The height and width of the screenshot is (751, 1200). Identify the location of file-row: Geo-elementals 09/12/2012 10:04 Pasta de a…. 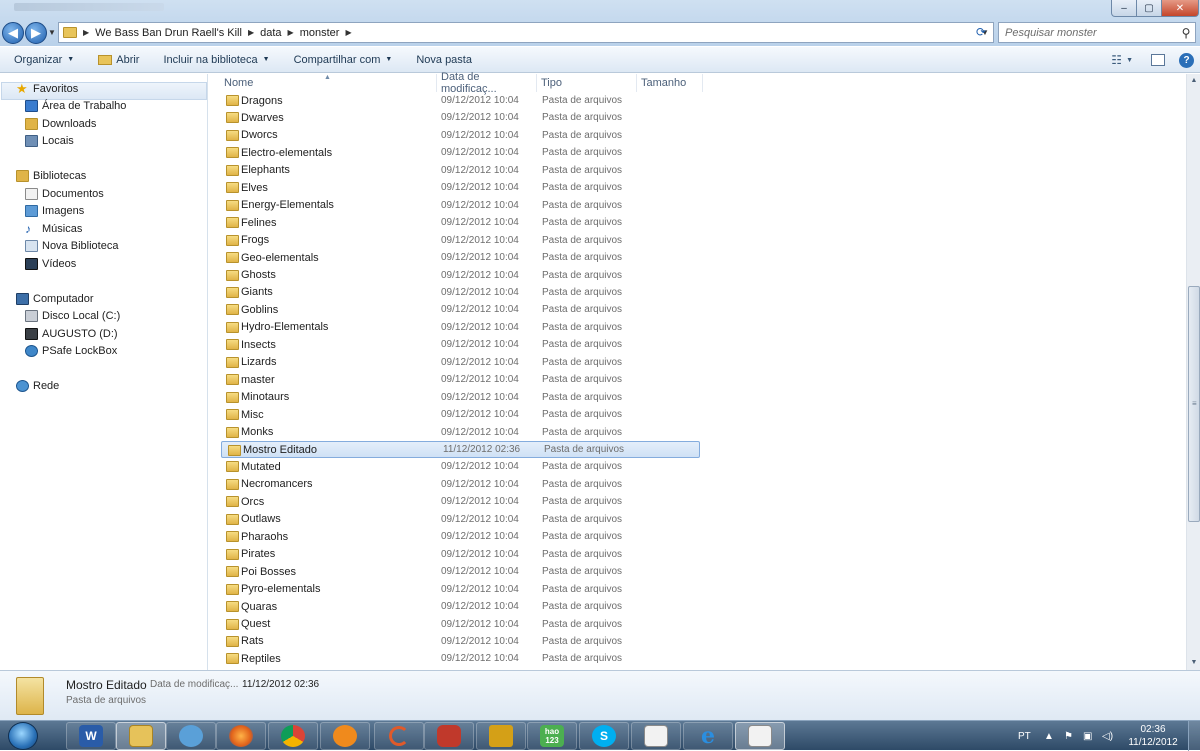
(460, 257).